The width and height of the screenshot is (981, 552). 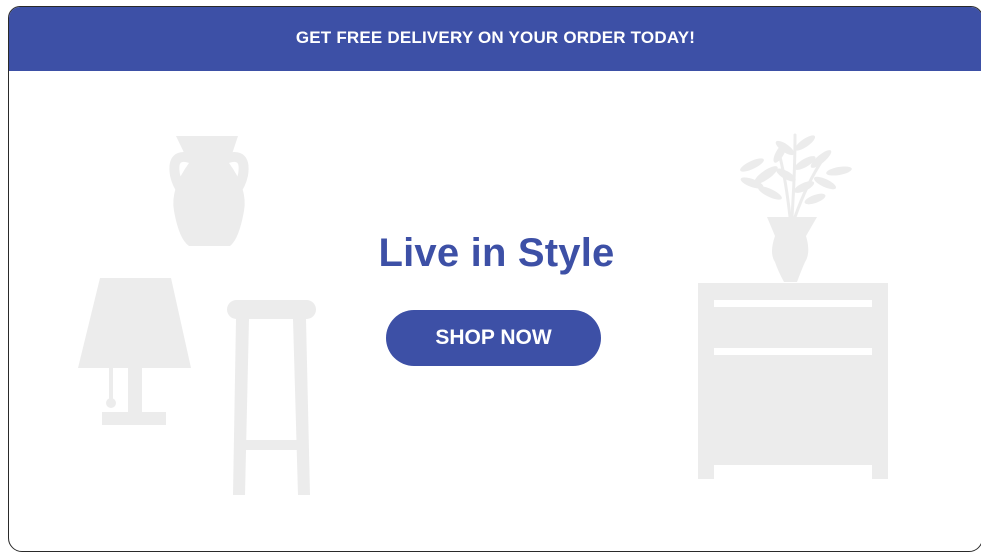 What do you see at coordinates (793, 381) in the screenshot?
I see `dresser-icon` at bounding box center [793, 381].